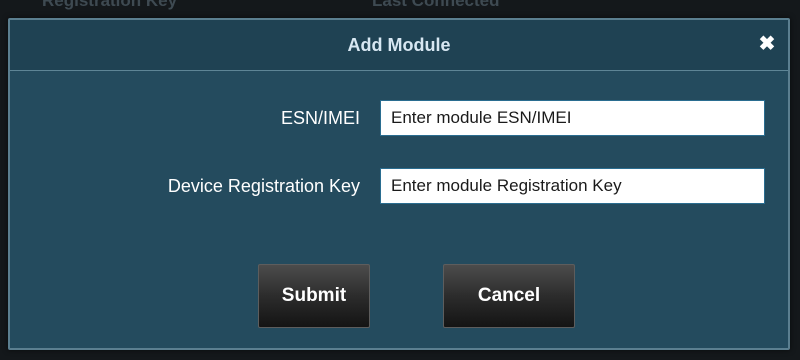  Describe the element at coordinates (263, 186) in the screenshot. I see `registration-key-label: Device Registration Key` at that location.